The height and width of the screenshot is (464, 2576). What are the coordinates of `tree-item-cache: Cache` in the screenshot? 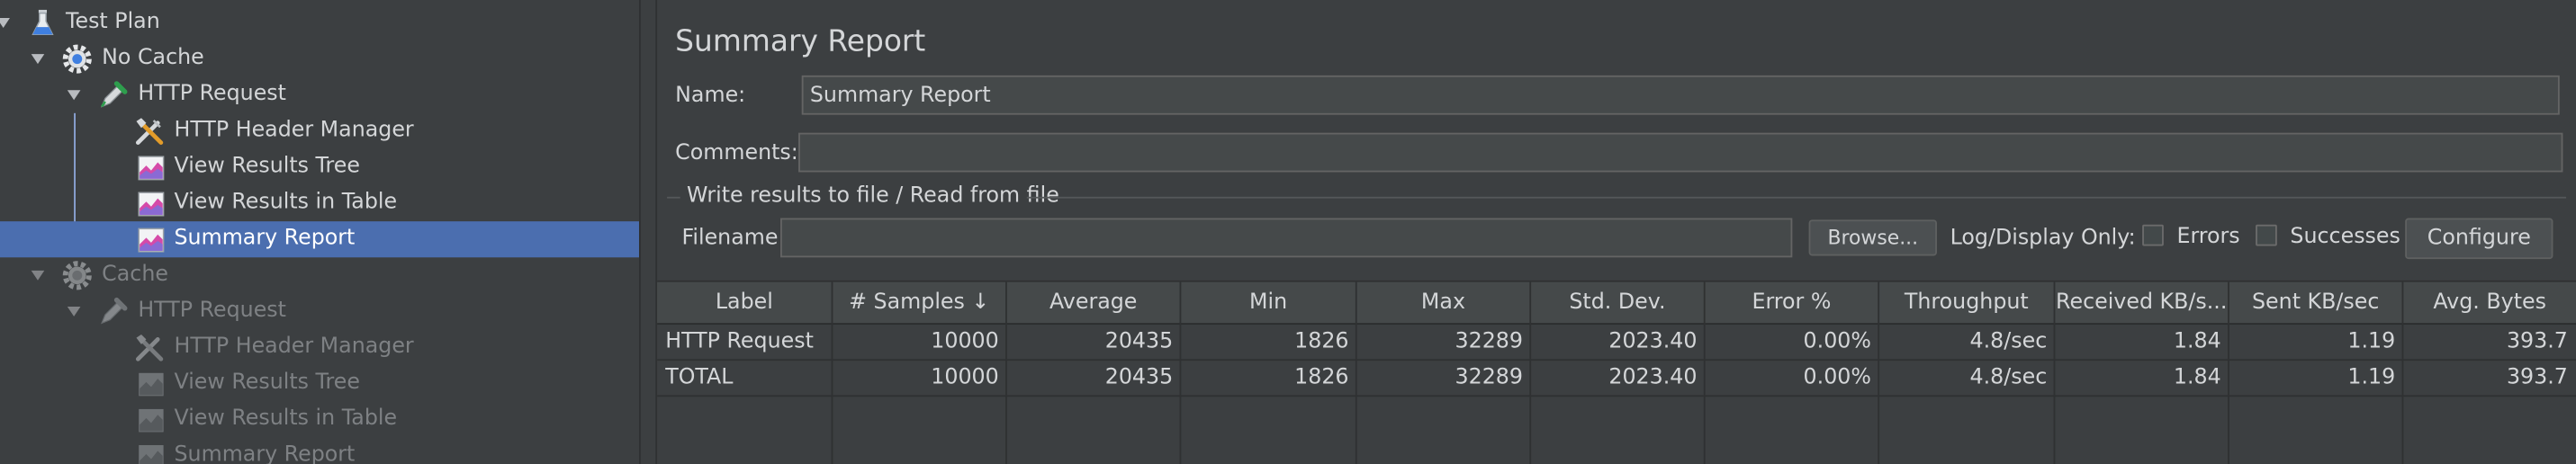 It's located at (319, 275).